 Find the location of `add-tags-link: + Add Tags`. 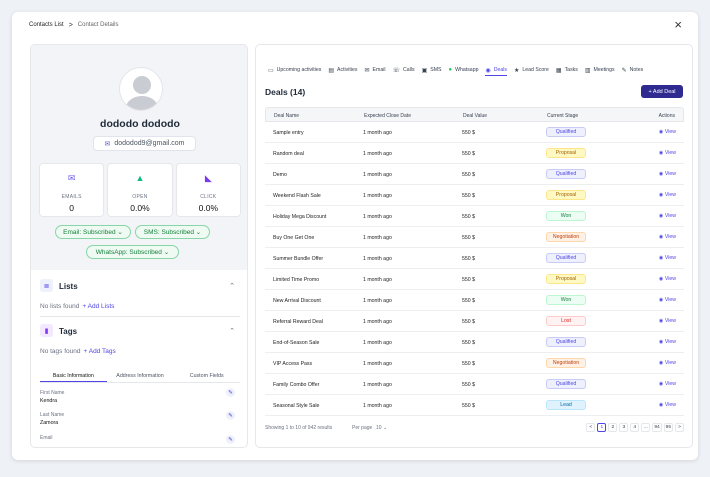

add-tags-link: + Add Tags is located at coordinates (99, 351).